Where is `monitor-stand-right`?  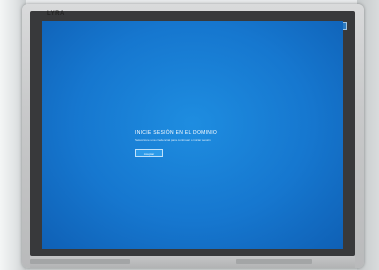
monitor-stand-right is located at coordinates (274, 261).